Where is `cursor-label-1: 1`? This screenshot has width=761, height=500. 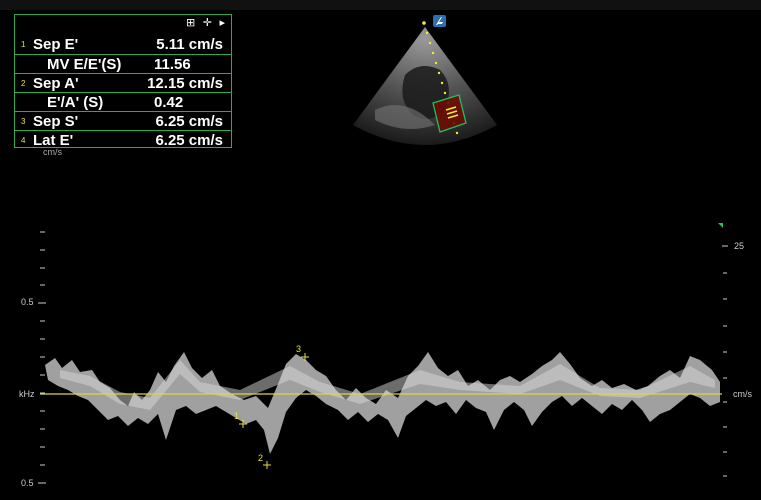 cursor-label-1: 1 is located at coordinates (236, 416).